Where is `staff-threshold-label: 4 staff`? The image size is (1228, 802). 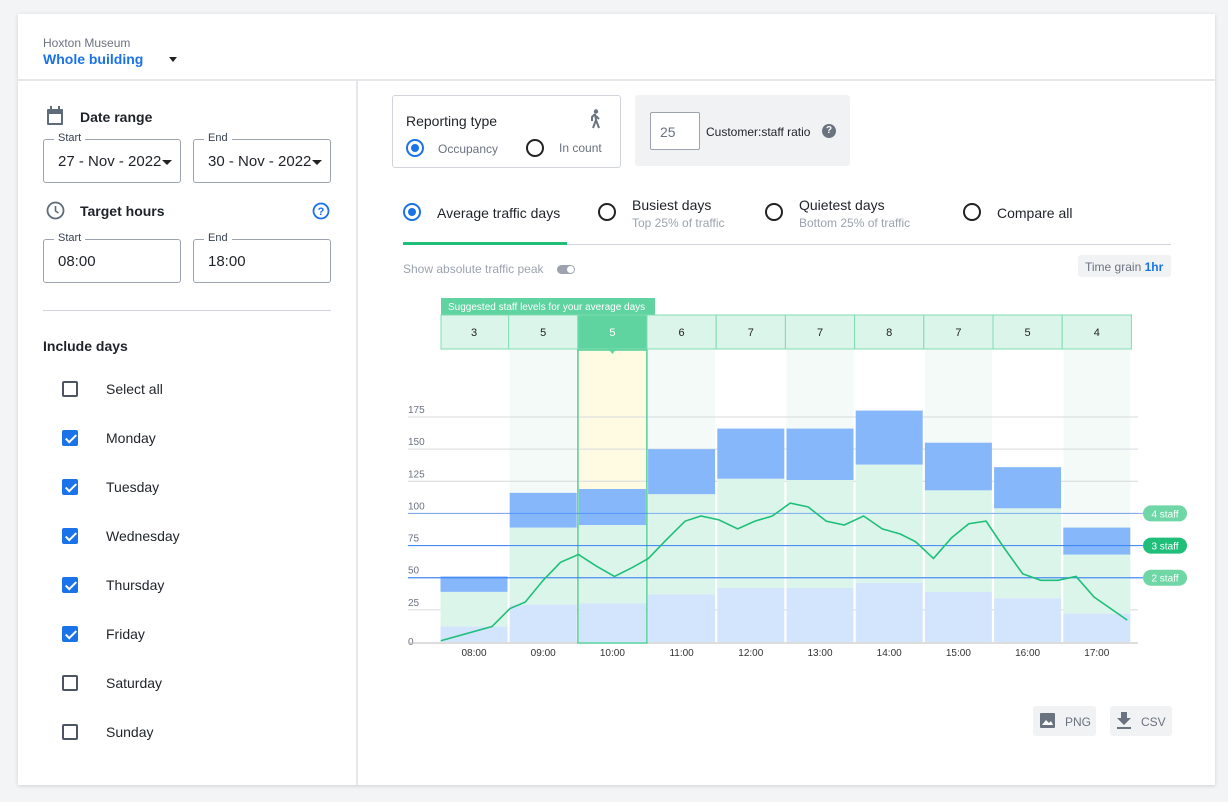
staff-threshold-label: 4 staff is located at coordinates (1164, 514).